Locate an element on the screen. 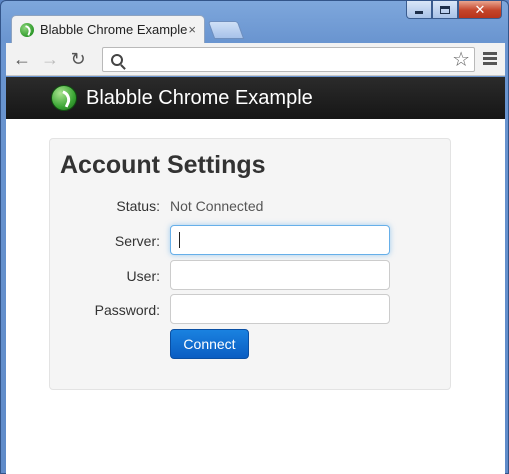  close-window-button: ✕ is located at coordinates (480, 10).